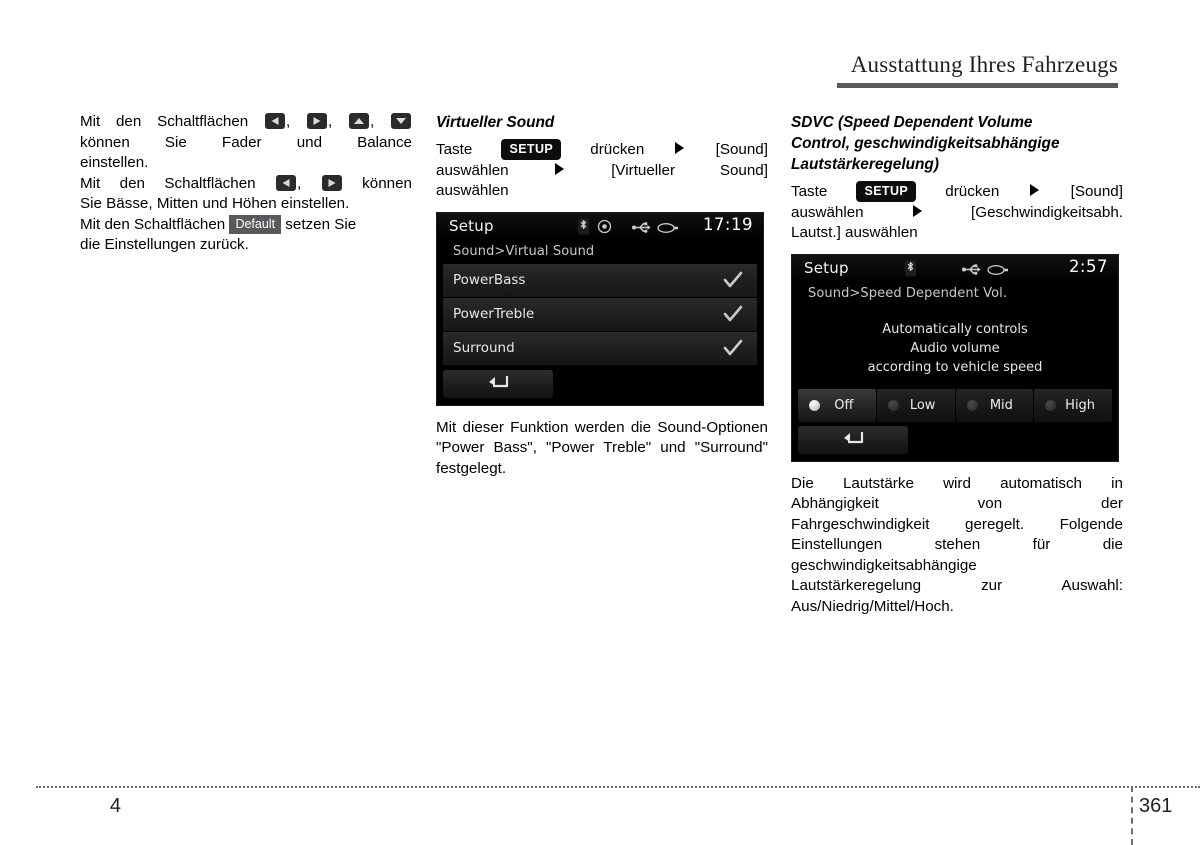 The image size is (1200, 845). Describe the element at coordinates (358, 121) in the screenshot. I see `arrow-up-icon` at that location.